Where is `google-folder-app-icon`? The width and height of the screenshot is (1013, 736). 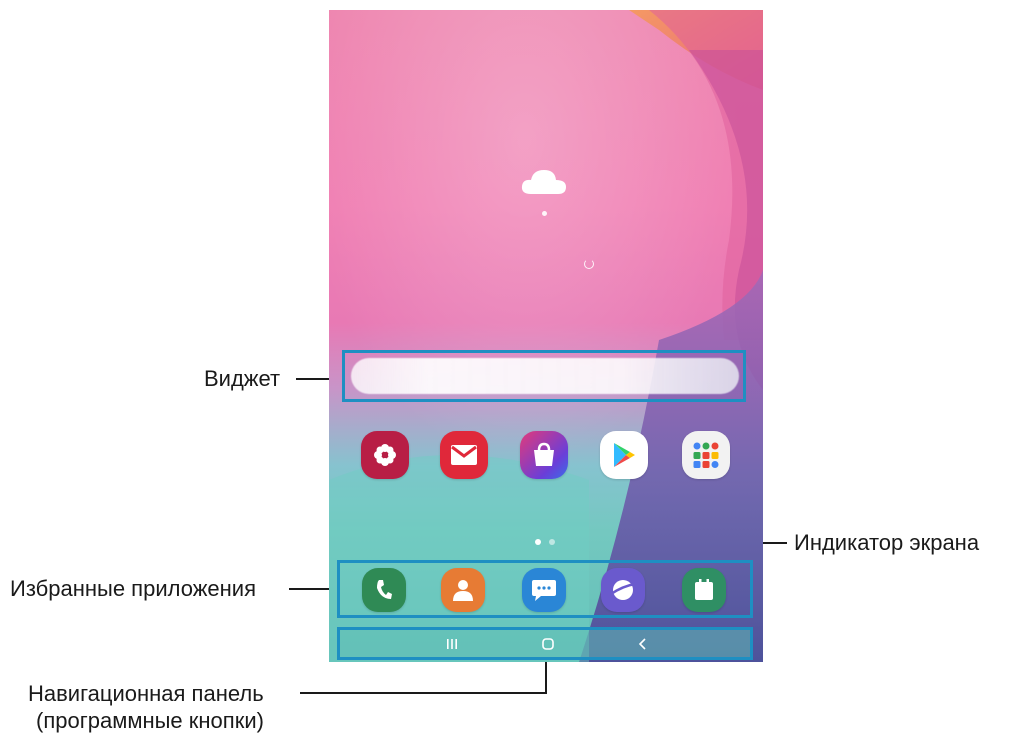
google-folder-app-icon is located at coordinates (706, 455).